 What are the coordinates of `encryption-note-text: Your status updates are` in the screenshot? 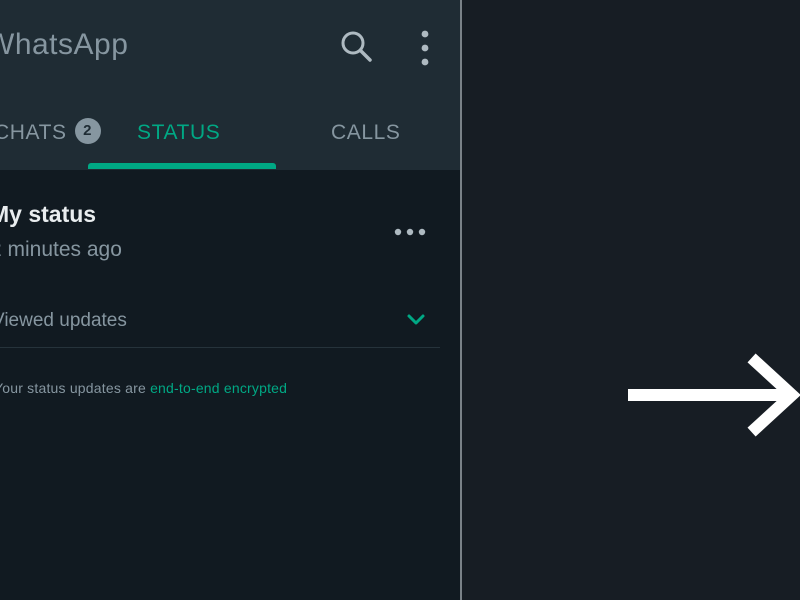 It's located at (75, 388).